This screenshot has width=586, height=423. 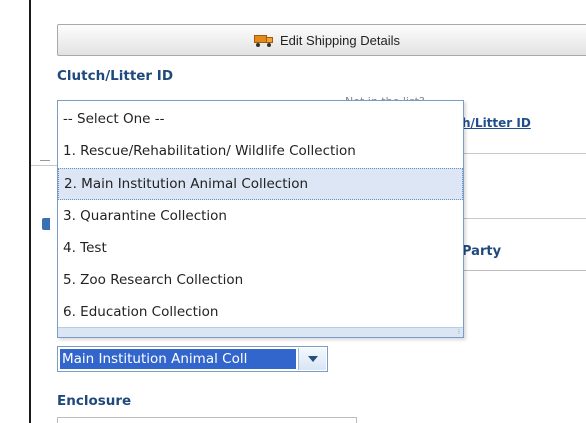 What do you see at coordinates (207, 420) in the screenshot?
I see `enclosure-select` at bounding box center [207, 420].